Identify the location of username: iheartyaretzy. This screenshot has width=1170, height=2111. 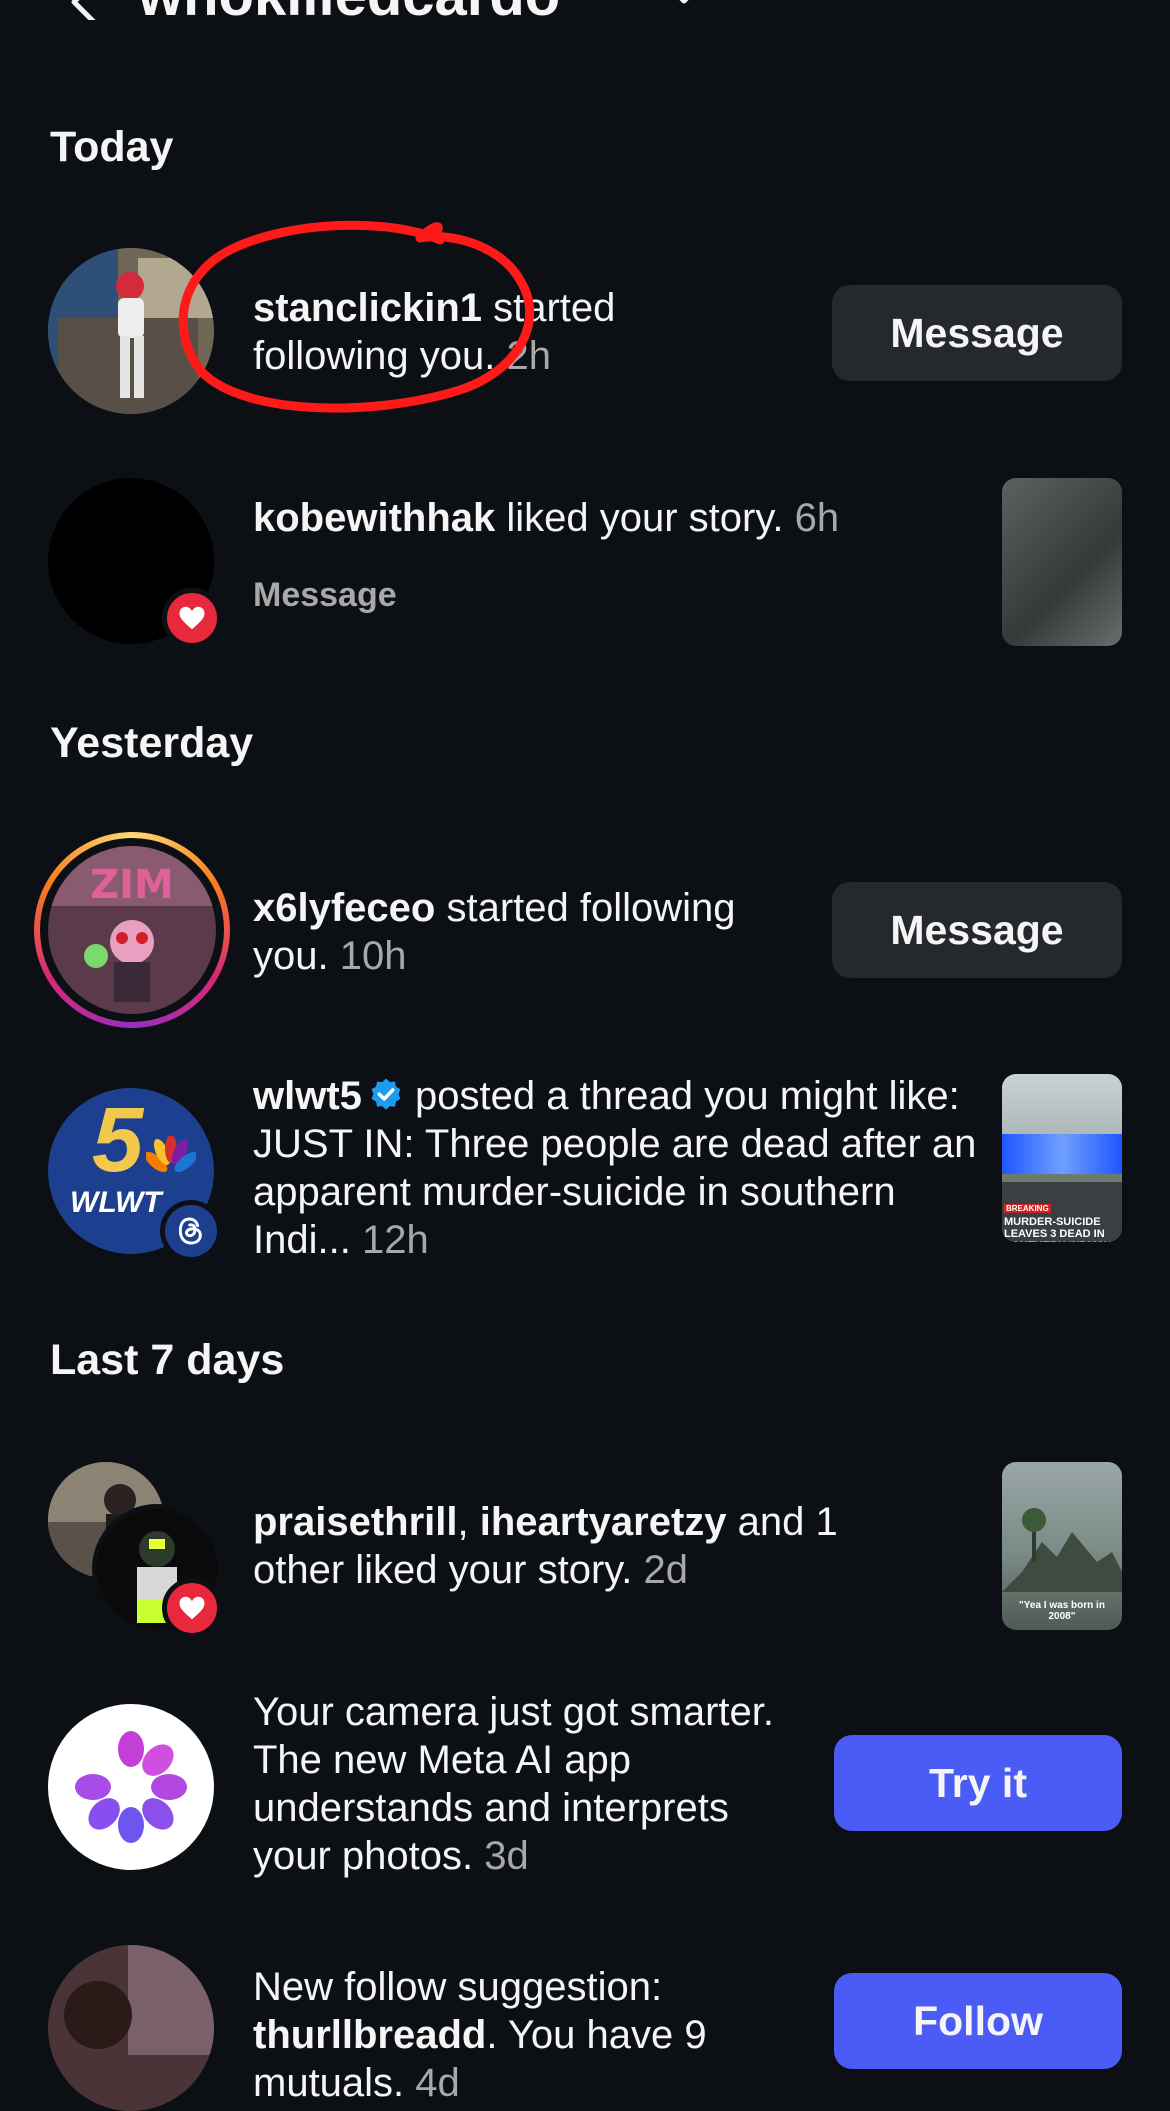
(603, 1522).